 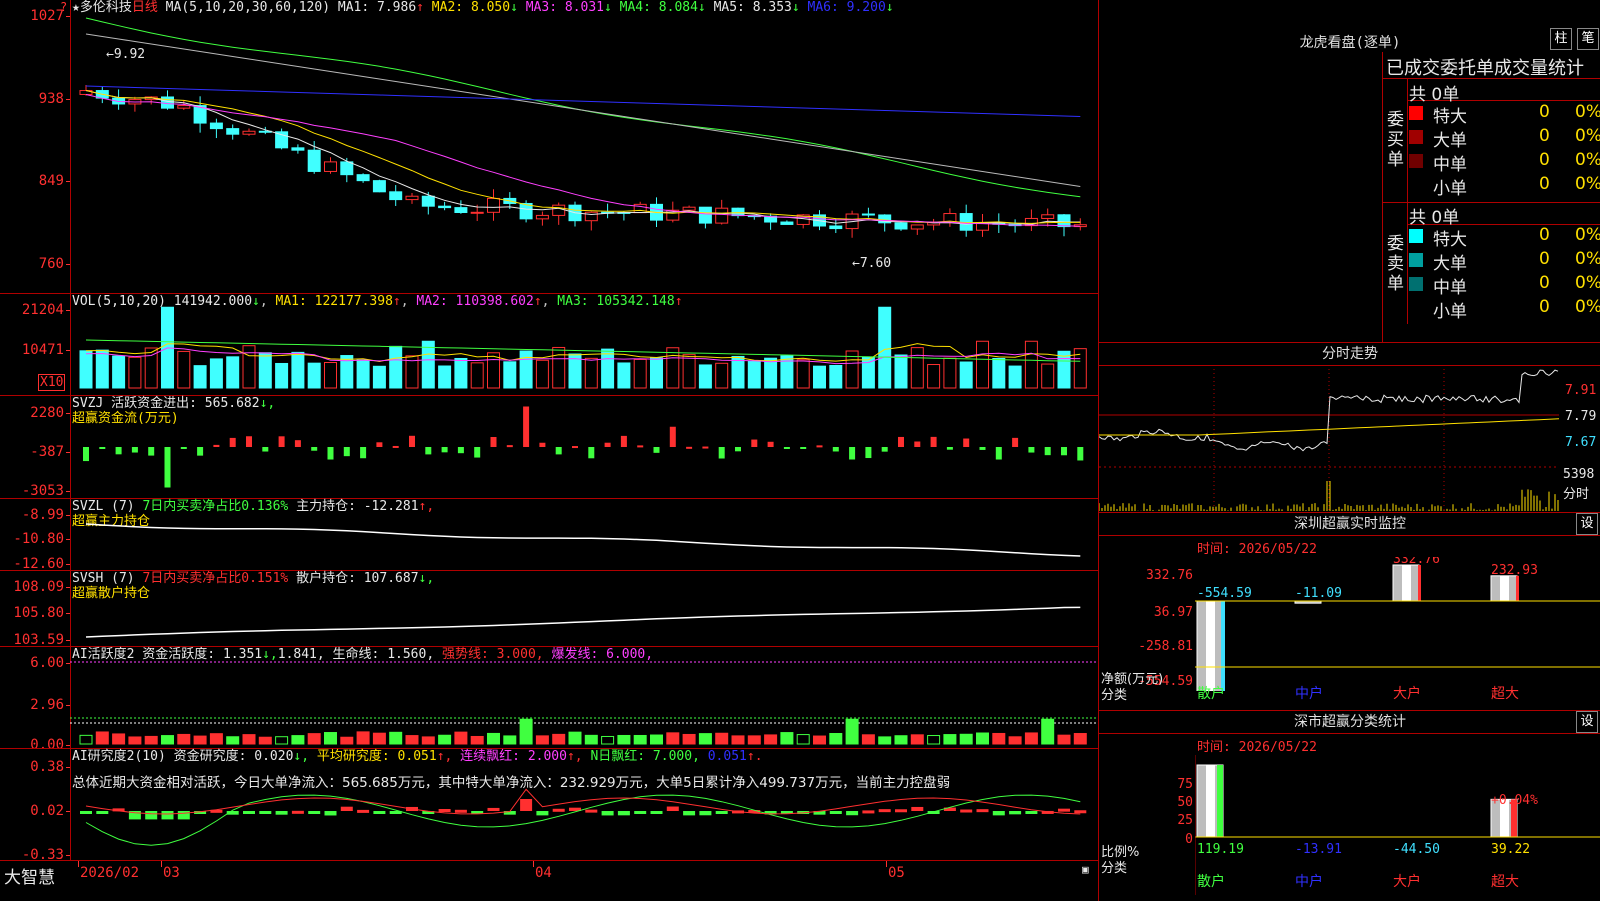 What do you see at coordinates (584, 345) in the screenshot?
I see `volume-chart` at bounding box center [584, 345].